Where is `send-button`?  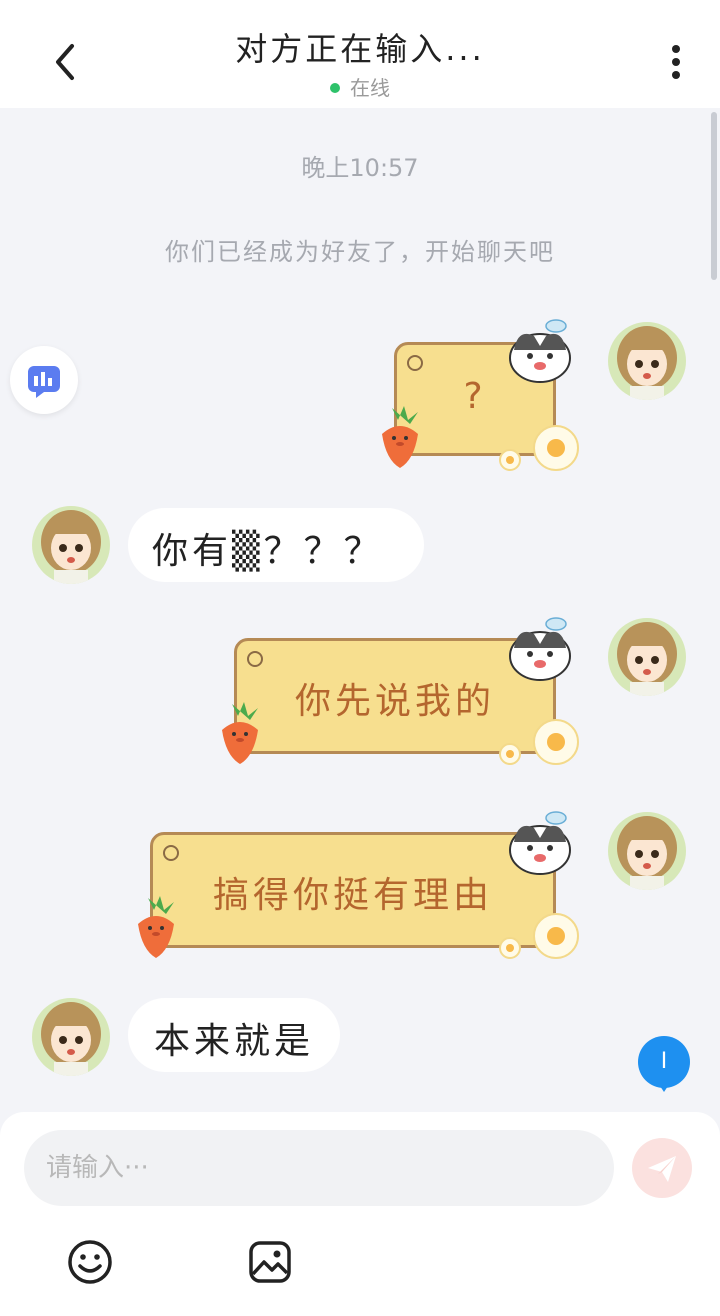
send-button is located at coordinates (662, 1168).